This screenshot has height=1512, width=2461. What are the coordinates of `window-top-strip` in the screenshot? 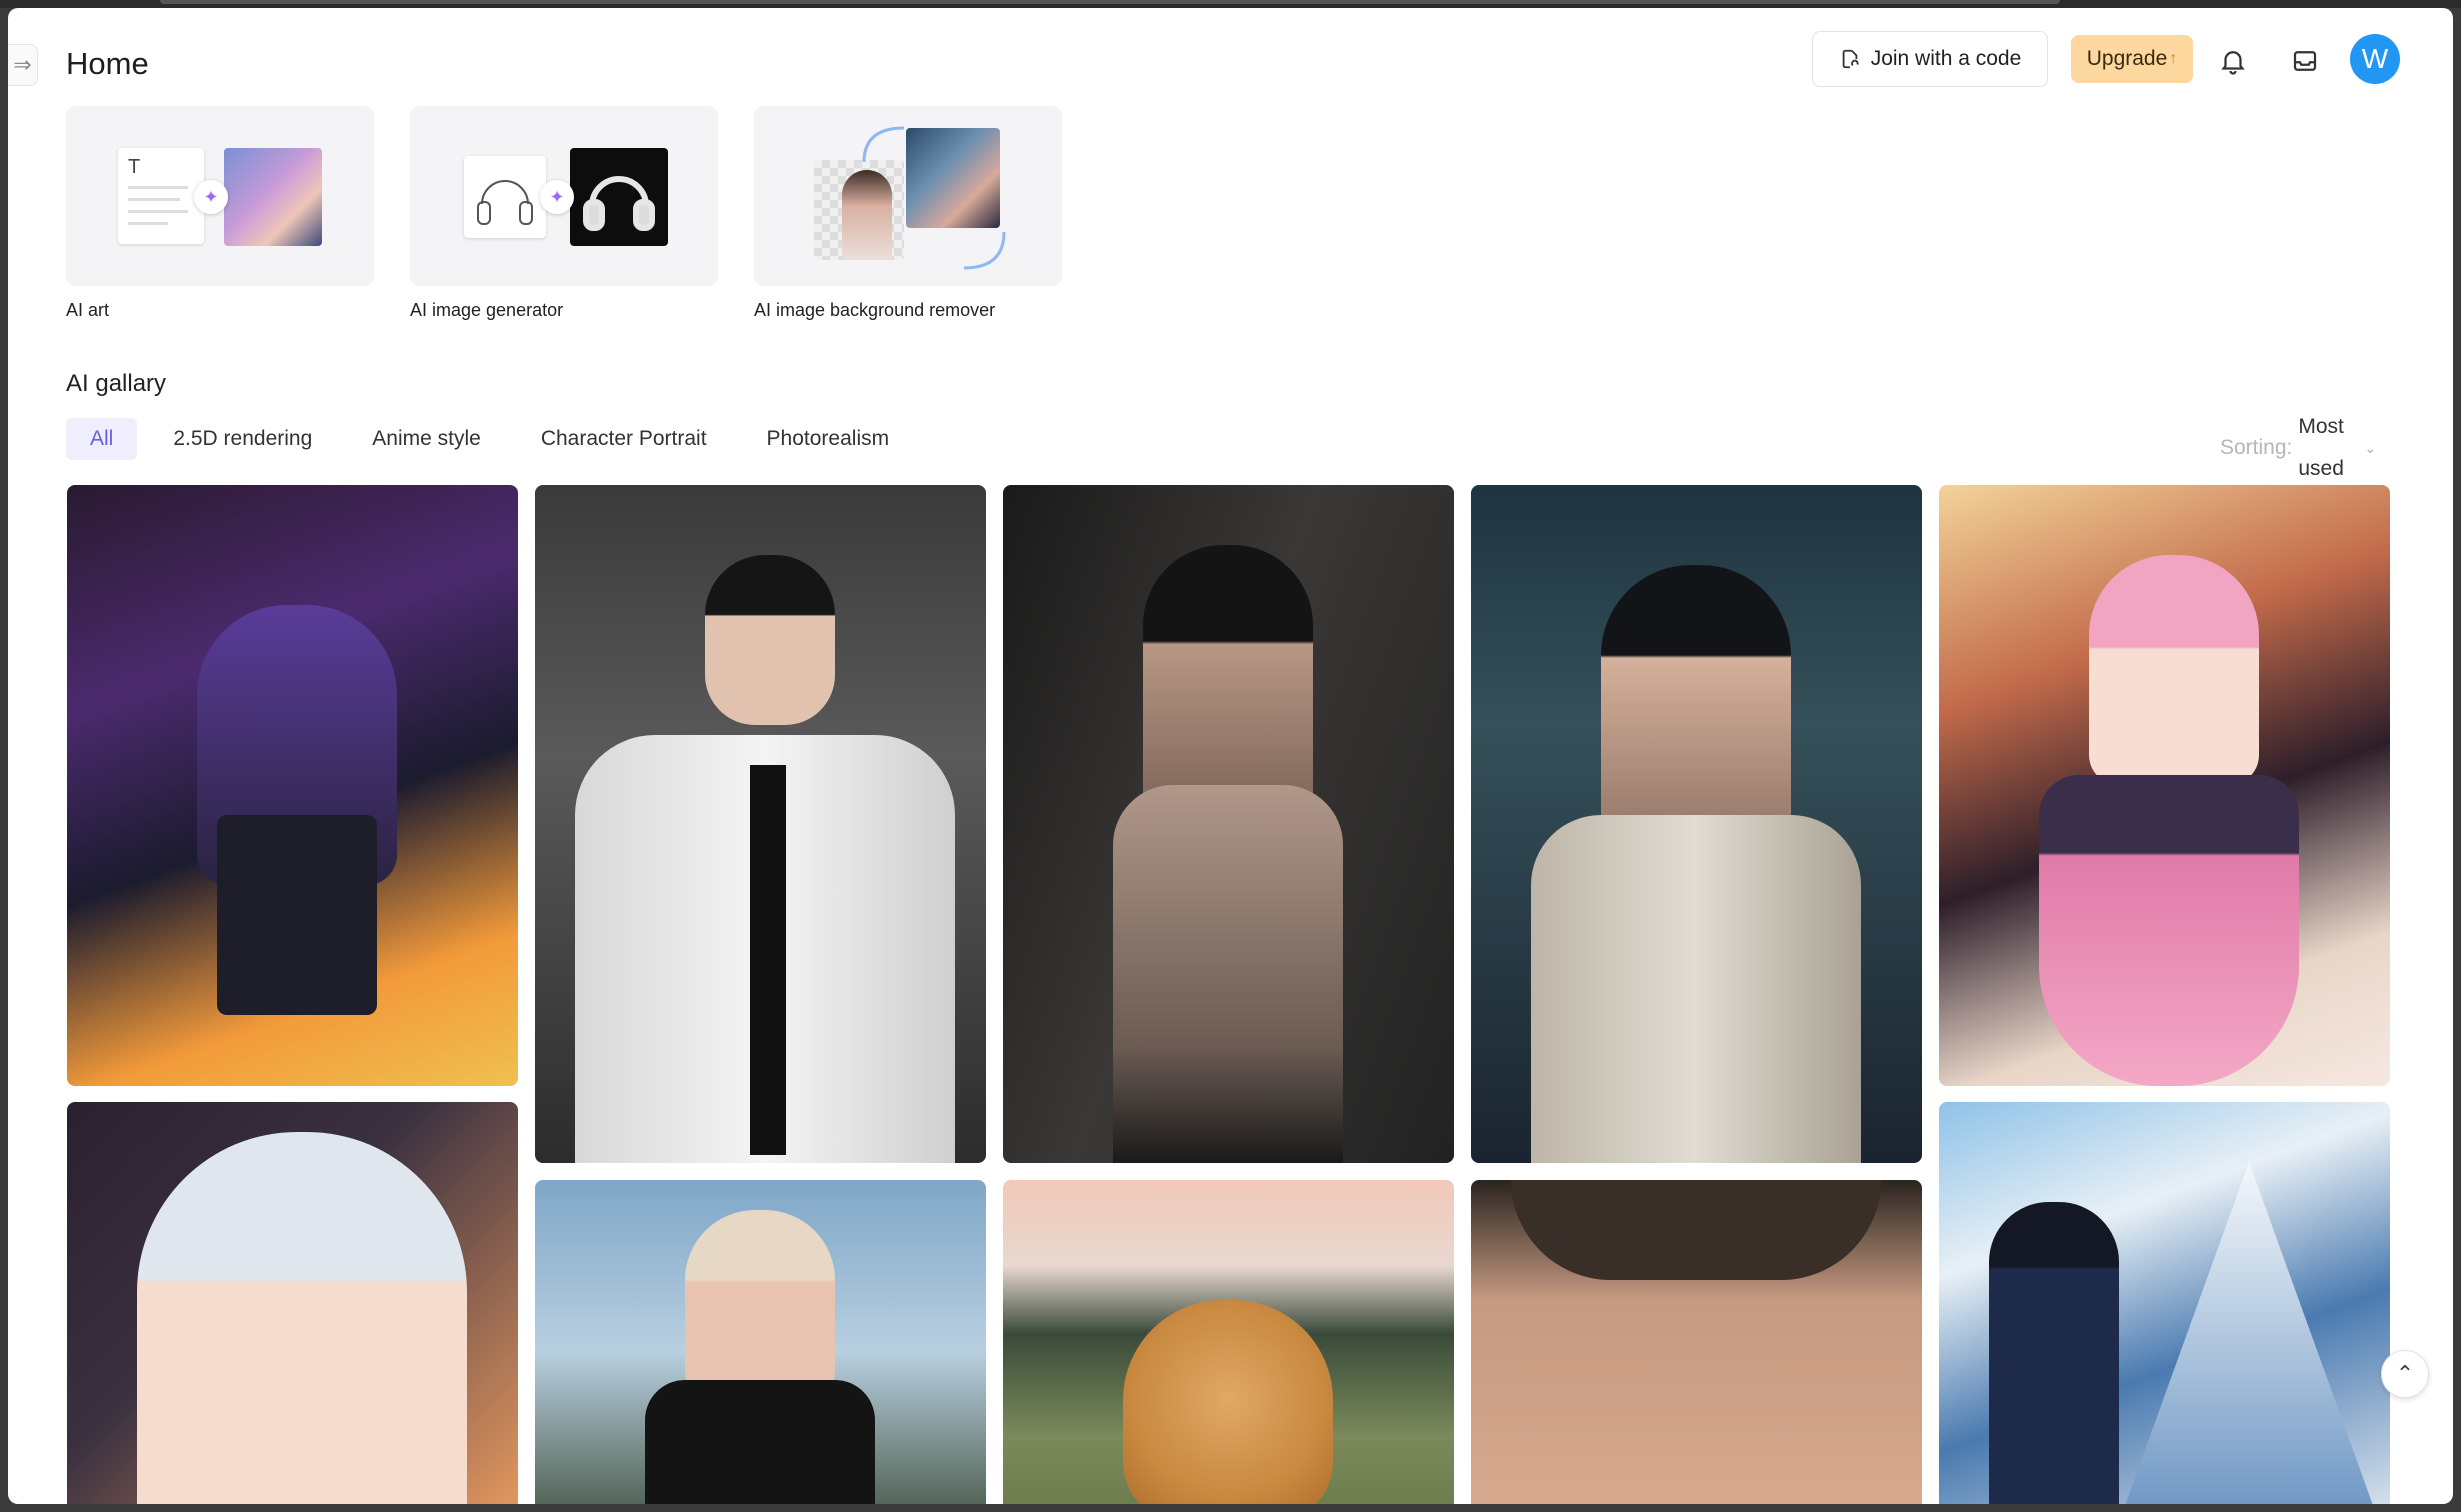 It's located at (1230, 4).